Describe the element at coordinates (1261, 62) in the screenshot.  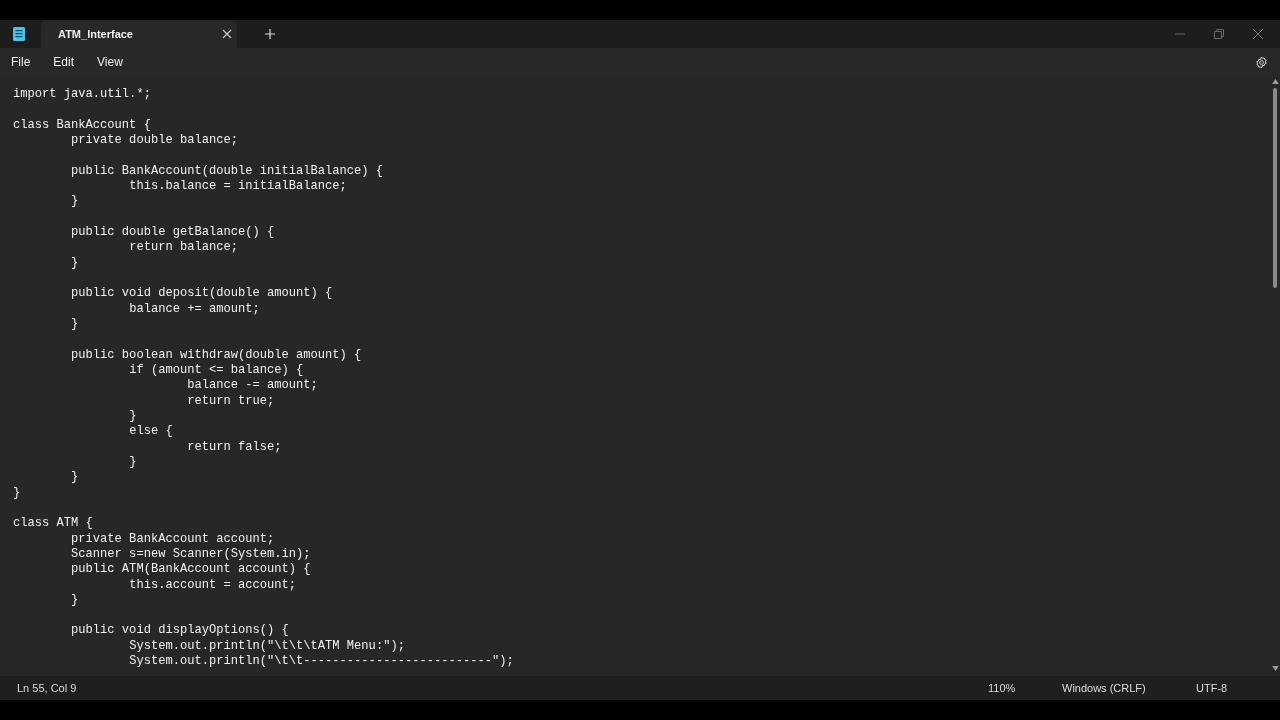
I see `settings-icon` at that location.